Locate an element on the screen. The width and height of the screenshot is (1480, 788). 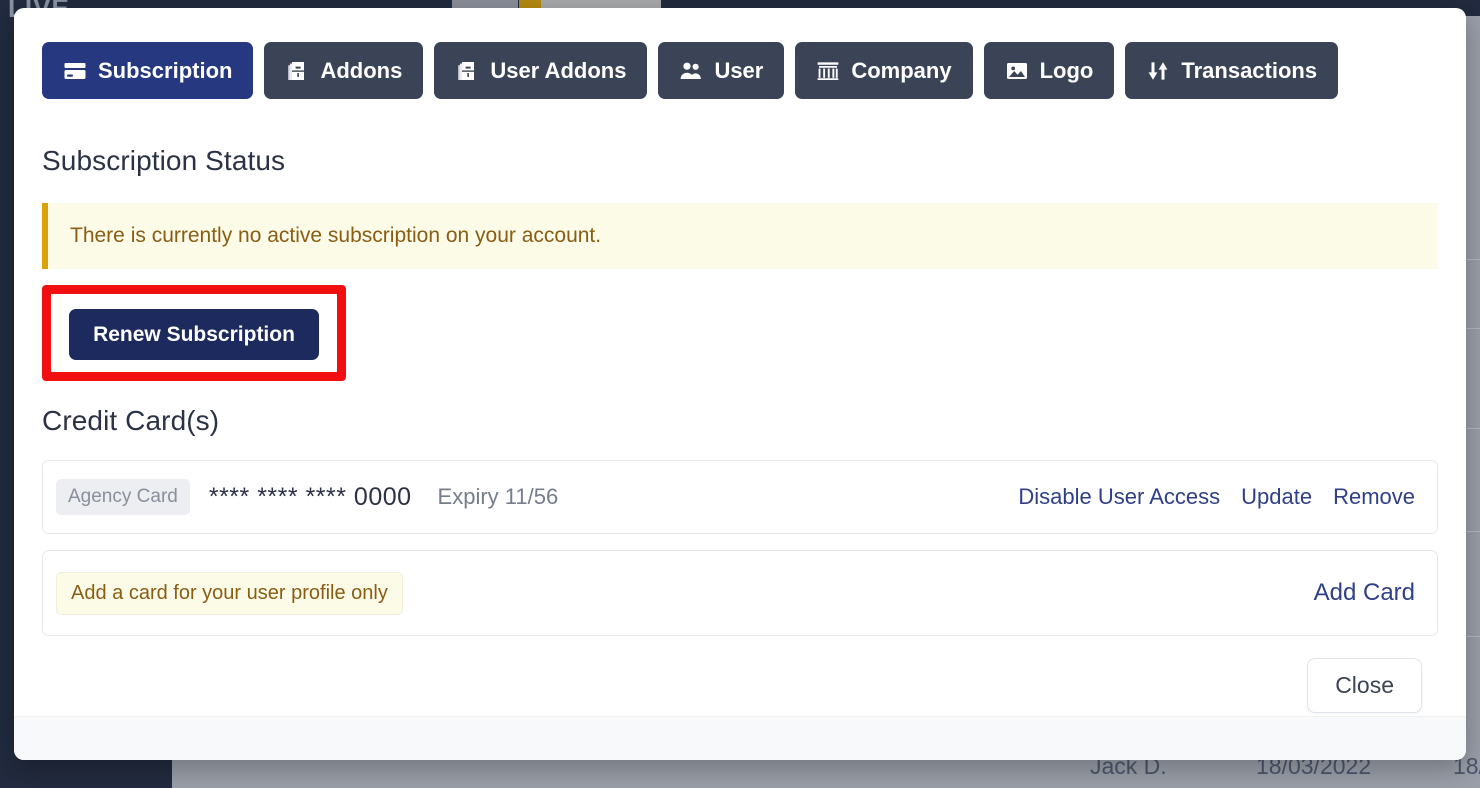
tab-label: User is located at coordinates (739, 70).